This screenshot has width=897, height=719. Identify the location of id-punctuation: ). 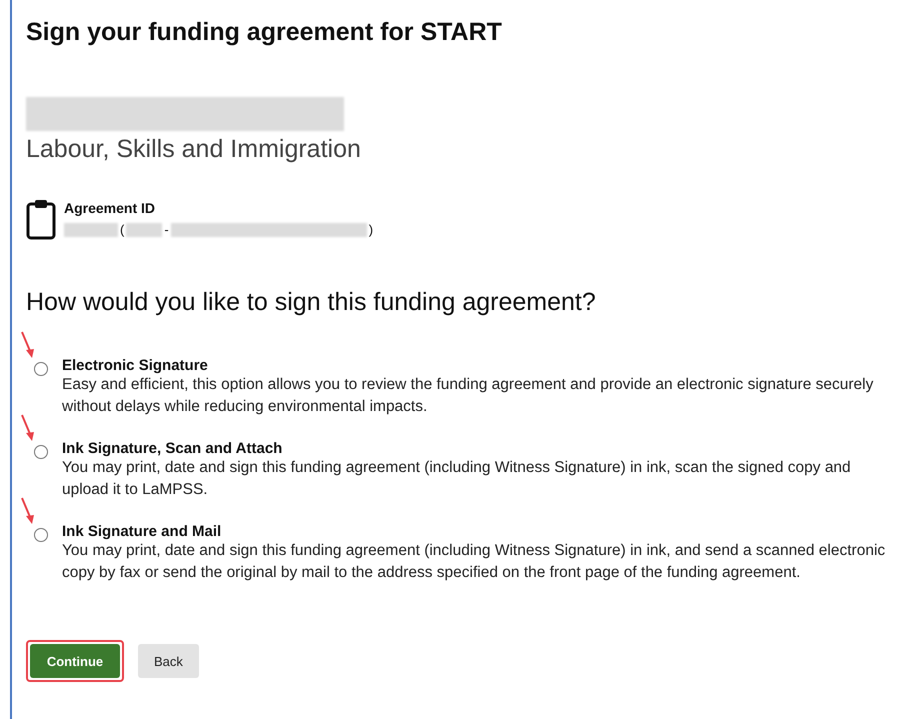
(371, 229).